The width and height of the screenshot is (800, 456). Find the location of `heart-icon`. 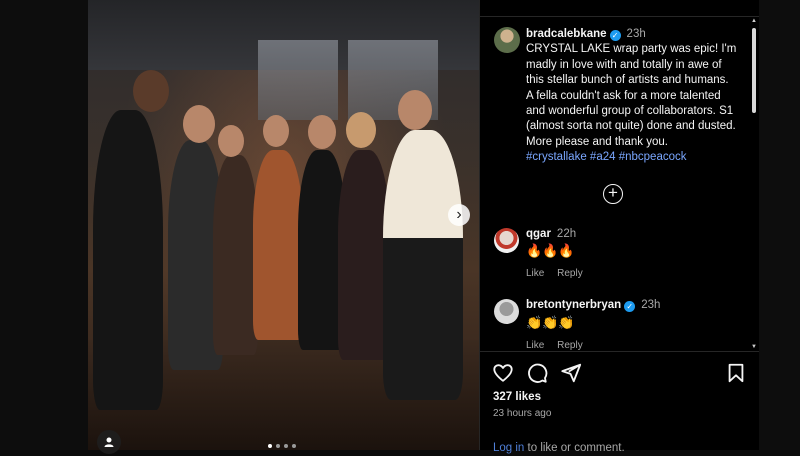

heart-icon is located at coordinates (503, 373).